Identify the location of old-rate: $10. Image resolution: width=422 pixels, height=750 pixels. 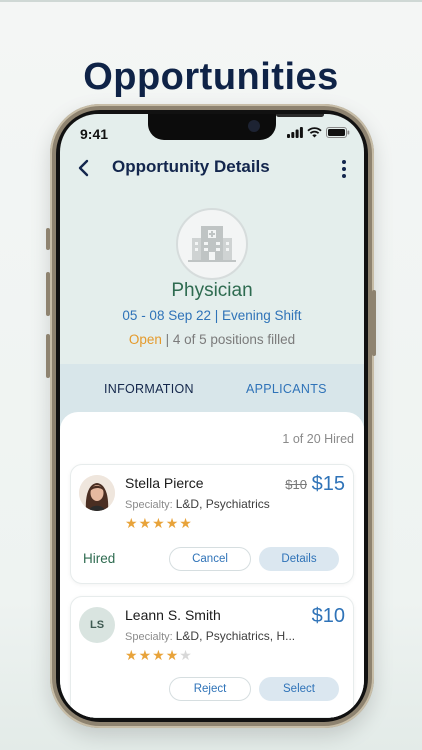
(296, 484).